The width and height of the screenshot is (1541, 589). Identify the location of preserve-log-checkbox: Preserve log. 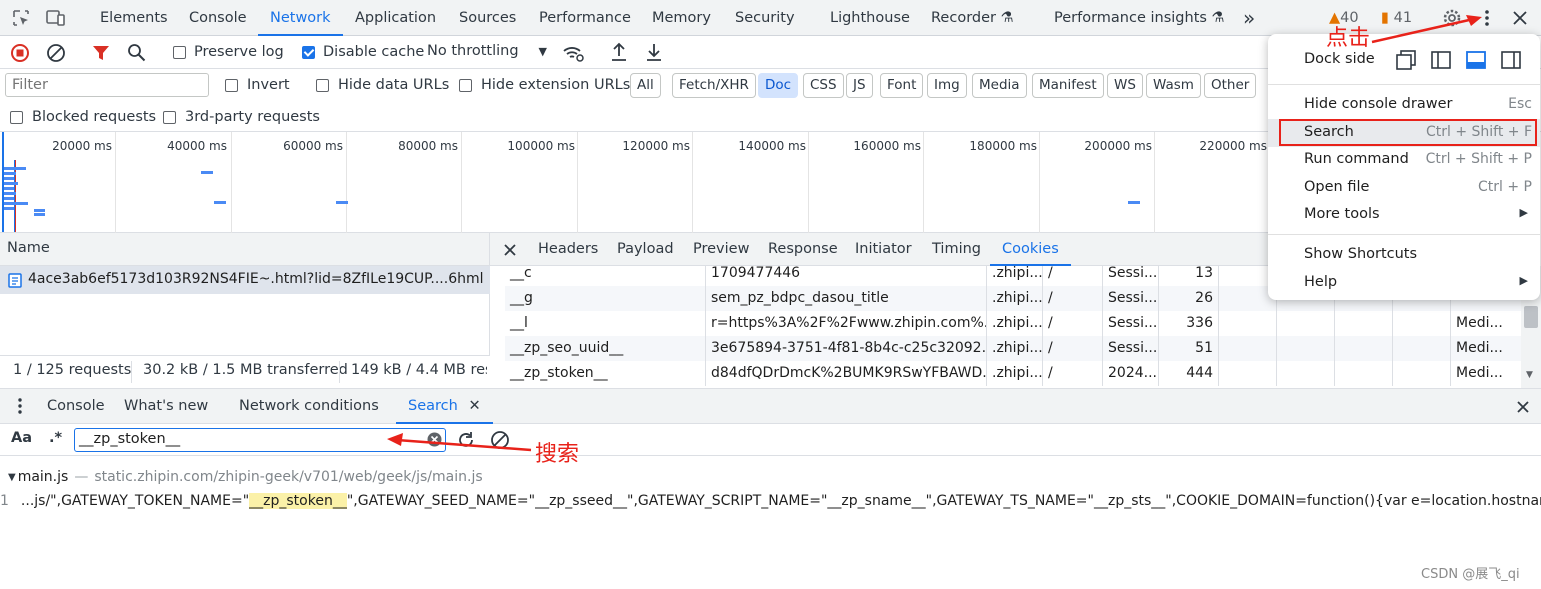
(228, 52).